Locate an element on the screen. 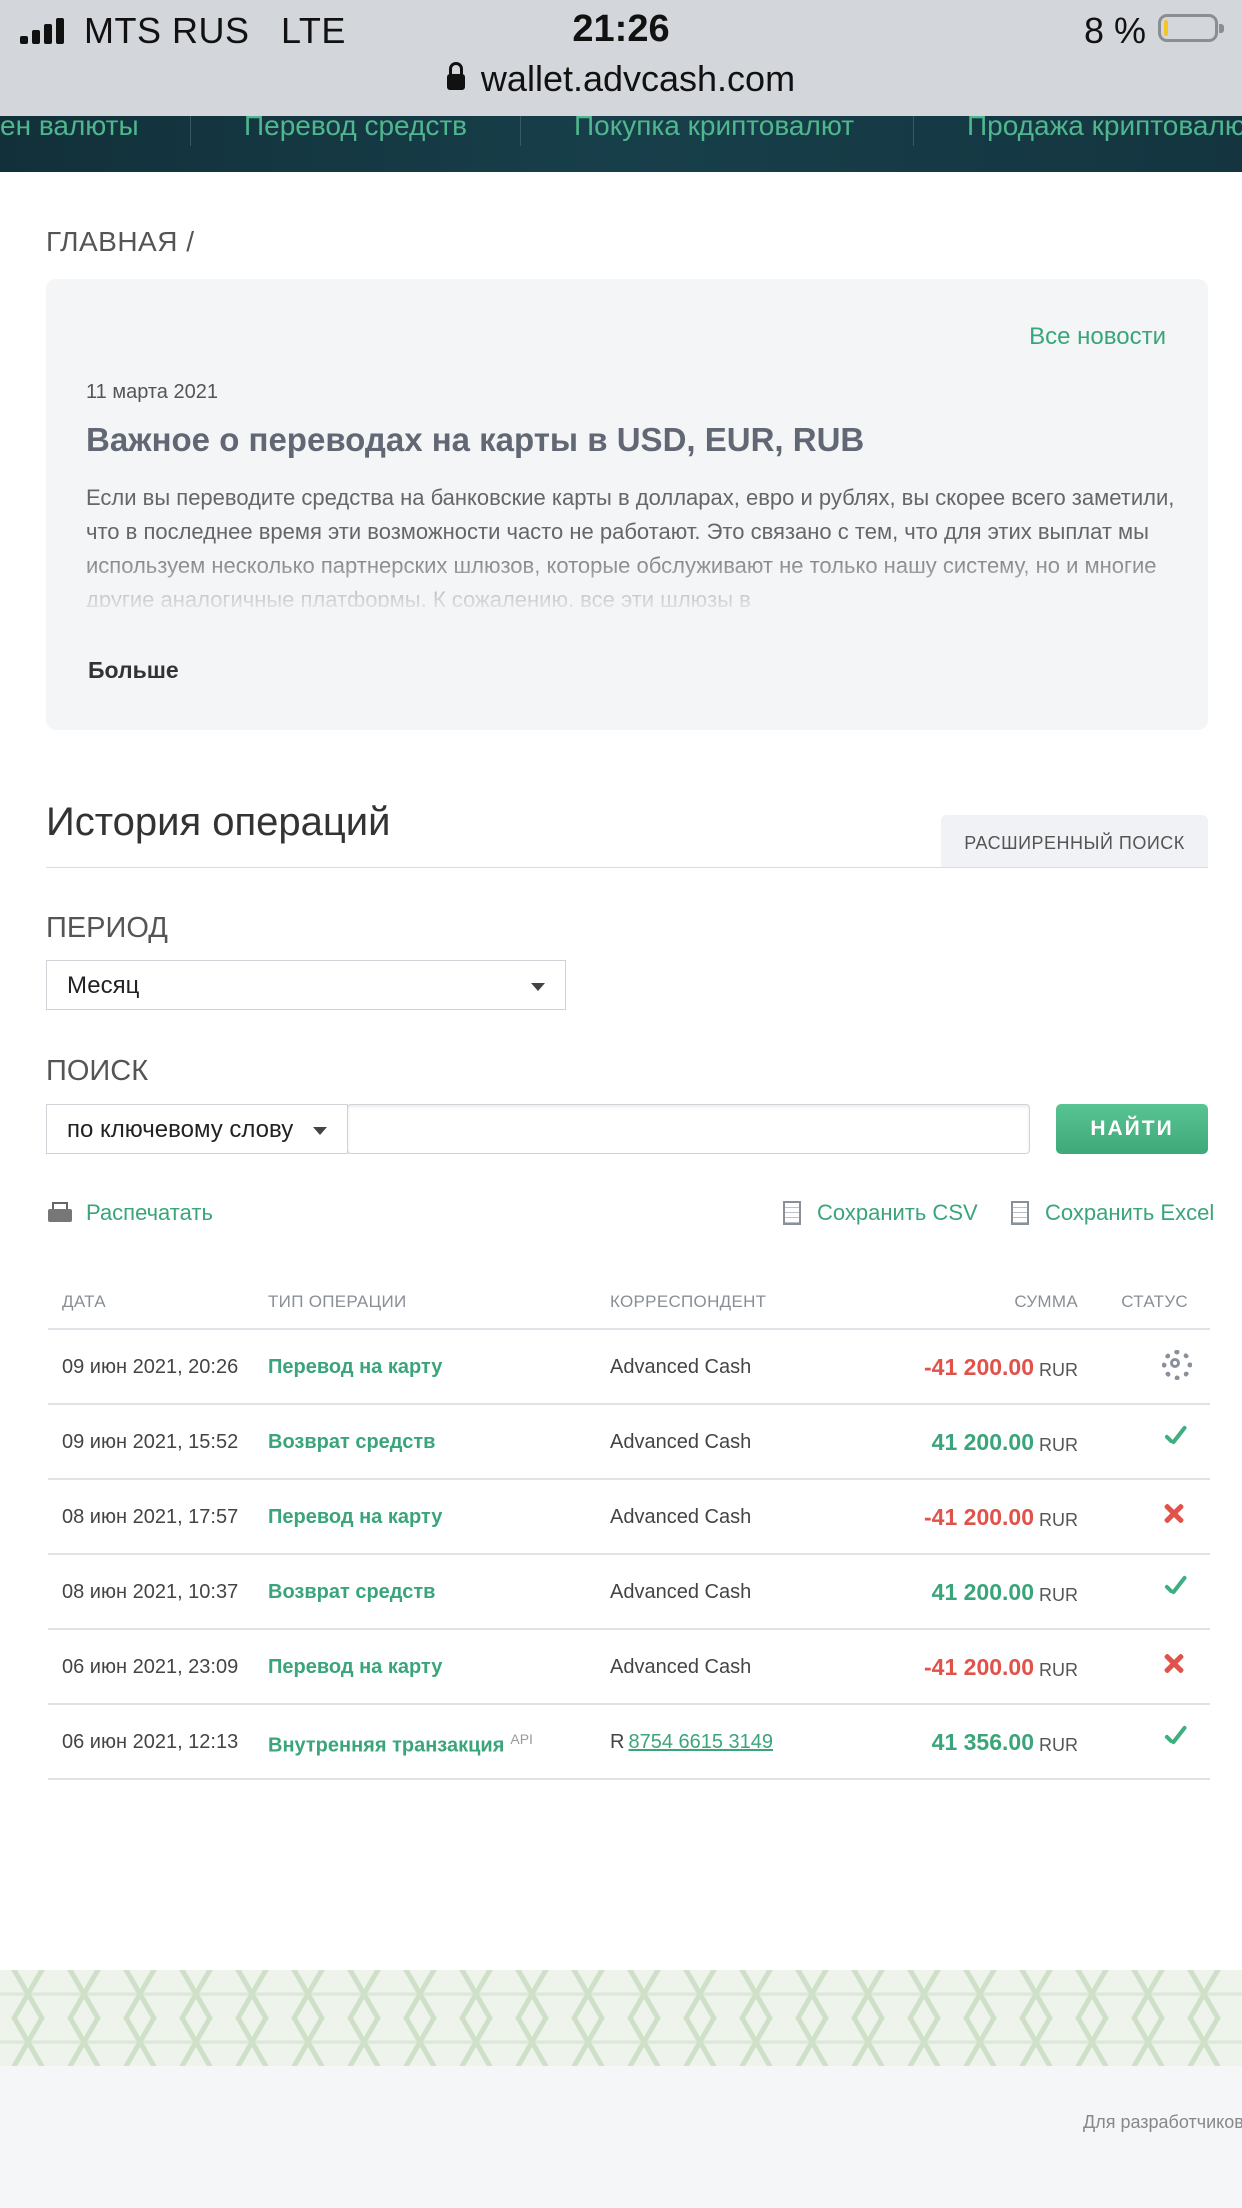 The height and width of the screenshot is (2208, 1242). period-select: Месяц is located at coordinates (306, 985).